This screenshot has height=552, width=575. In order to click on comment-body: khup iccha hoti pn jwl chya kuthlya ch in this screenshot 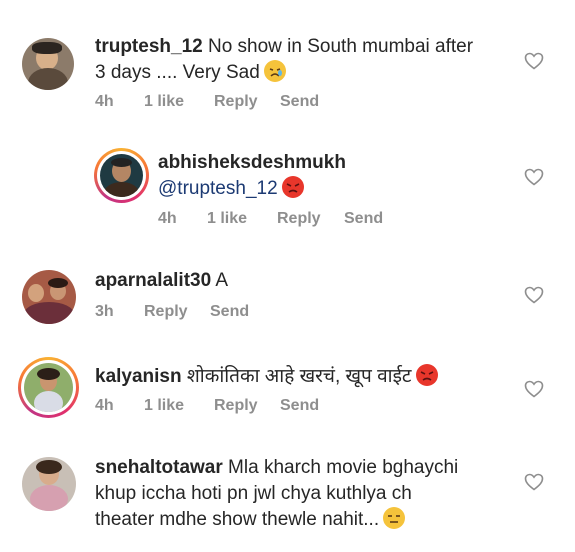, I will do `click(253, 493)`.